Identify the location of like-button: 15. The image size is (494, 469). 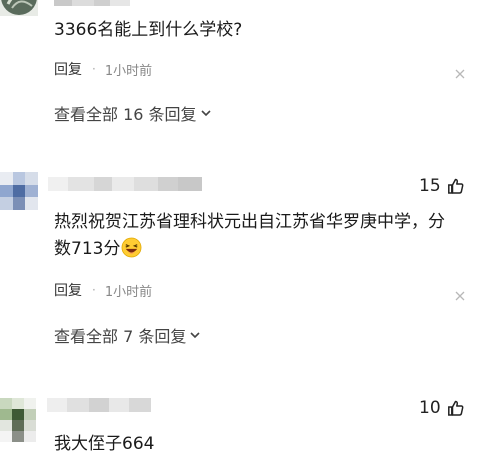
(442, 186).